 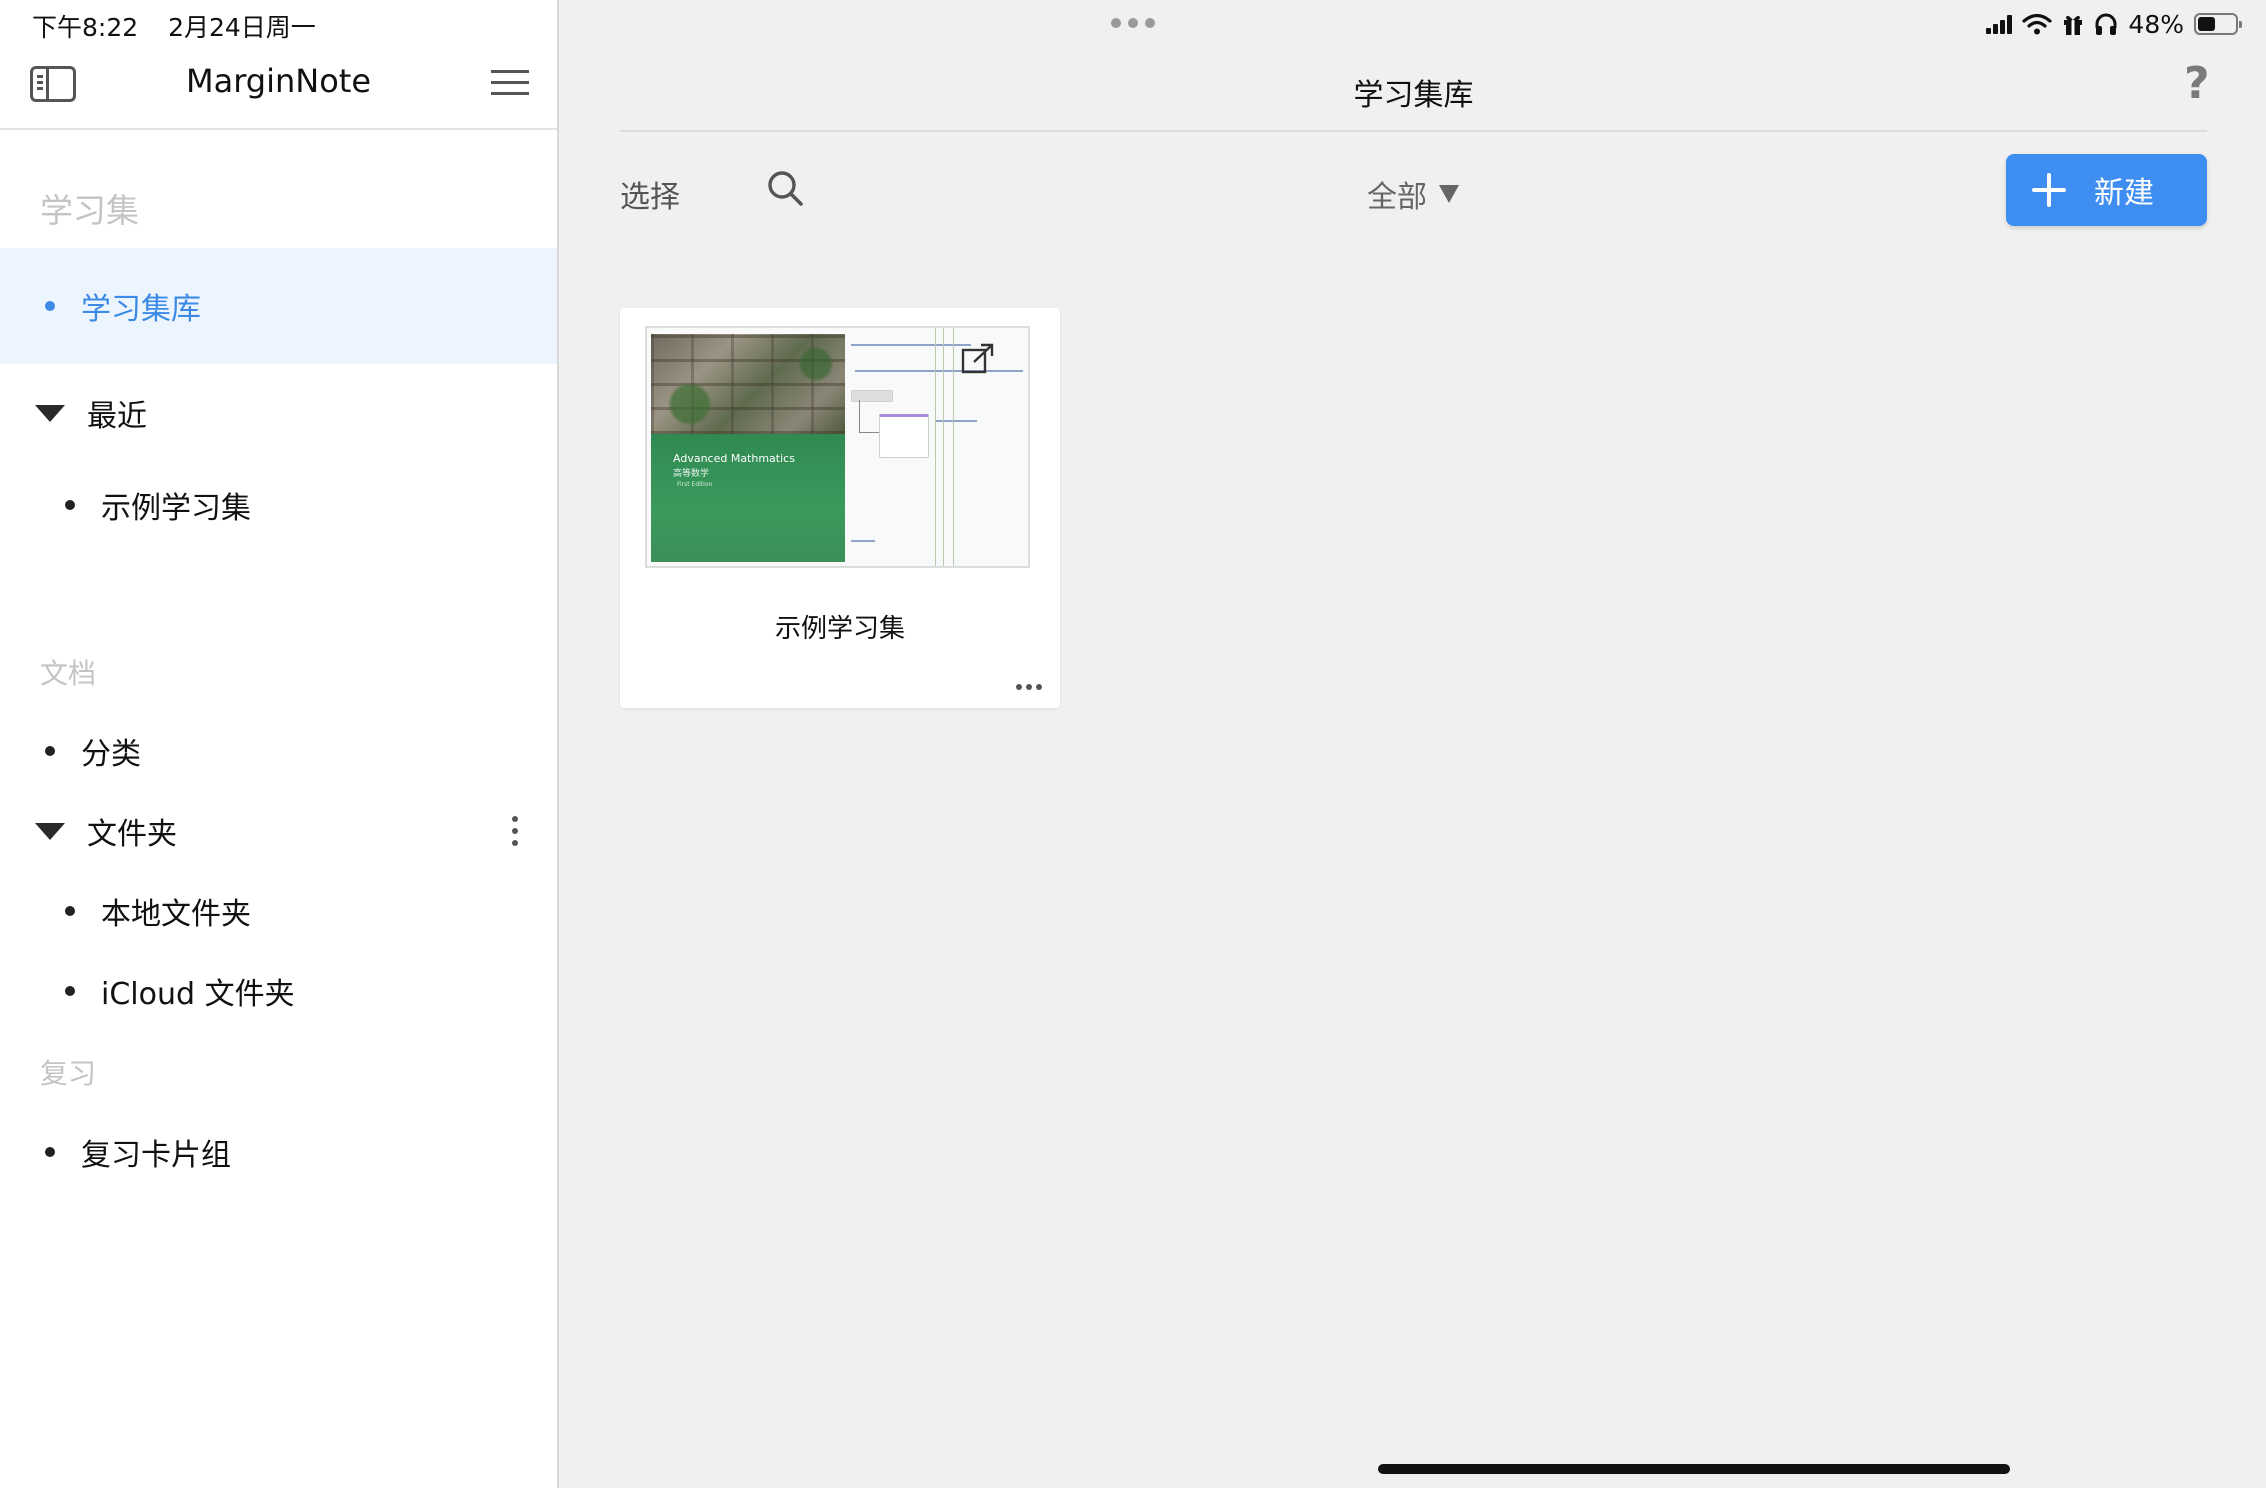 What do you see at coordinates (978, 359) in the screenshot?
I see `open-external-icon` at bounding box center [978, 359].